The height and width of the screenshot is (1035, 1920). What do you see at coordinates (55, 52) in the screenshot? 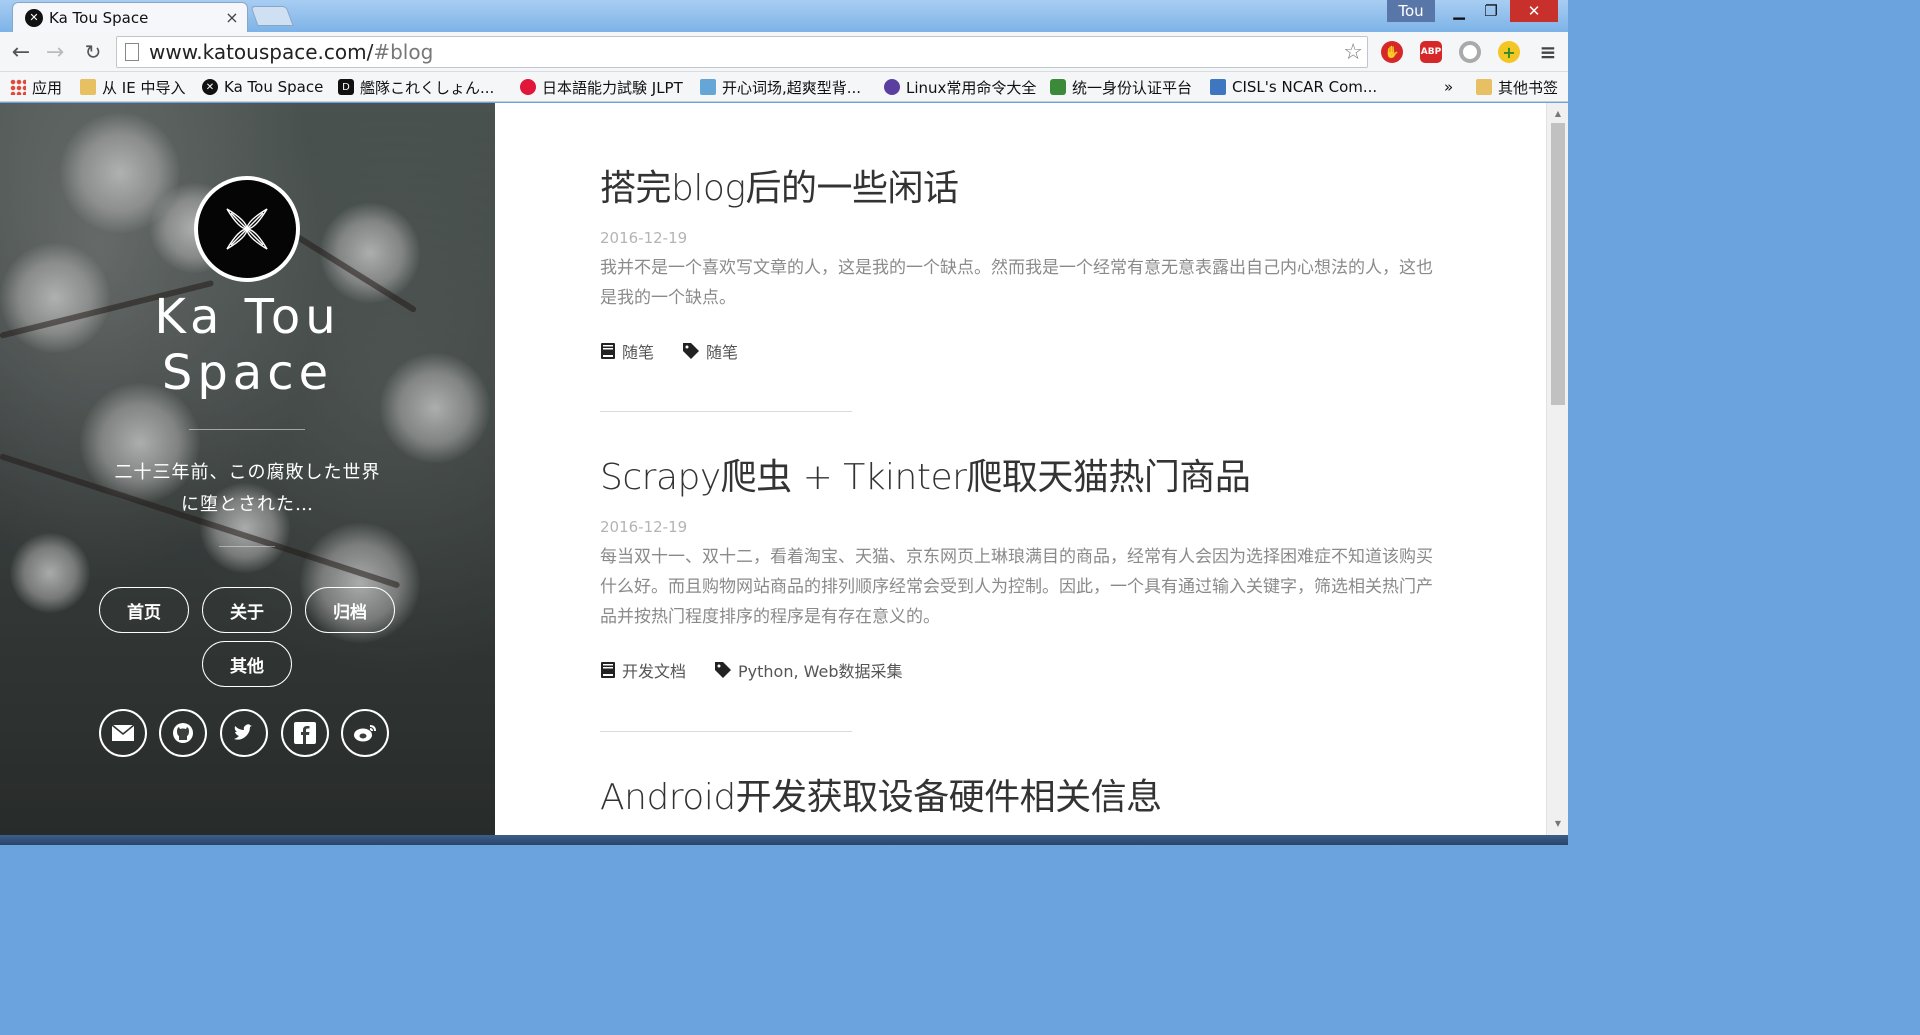
I see `forward-icon: →` at bounding box center [55, 52].